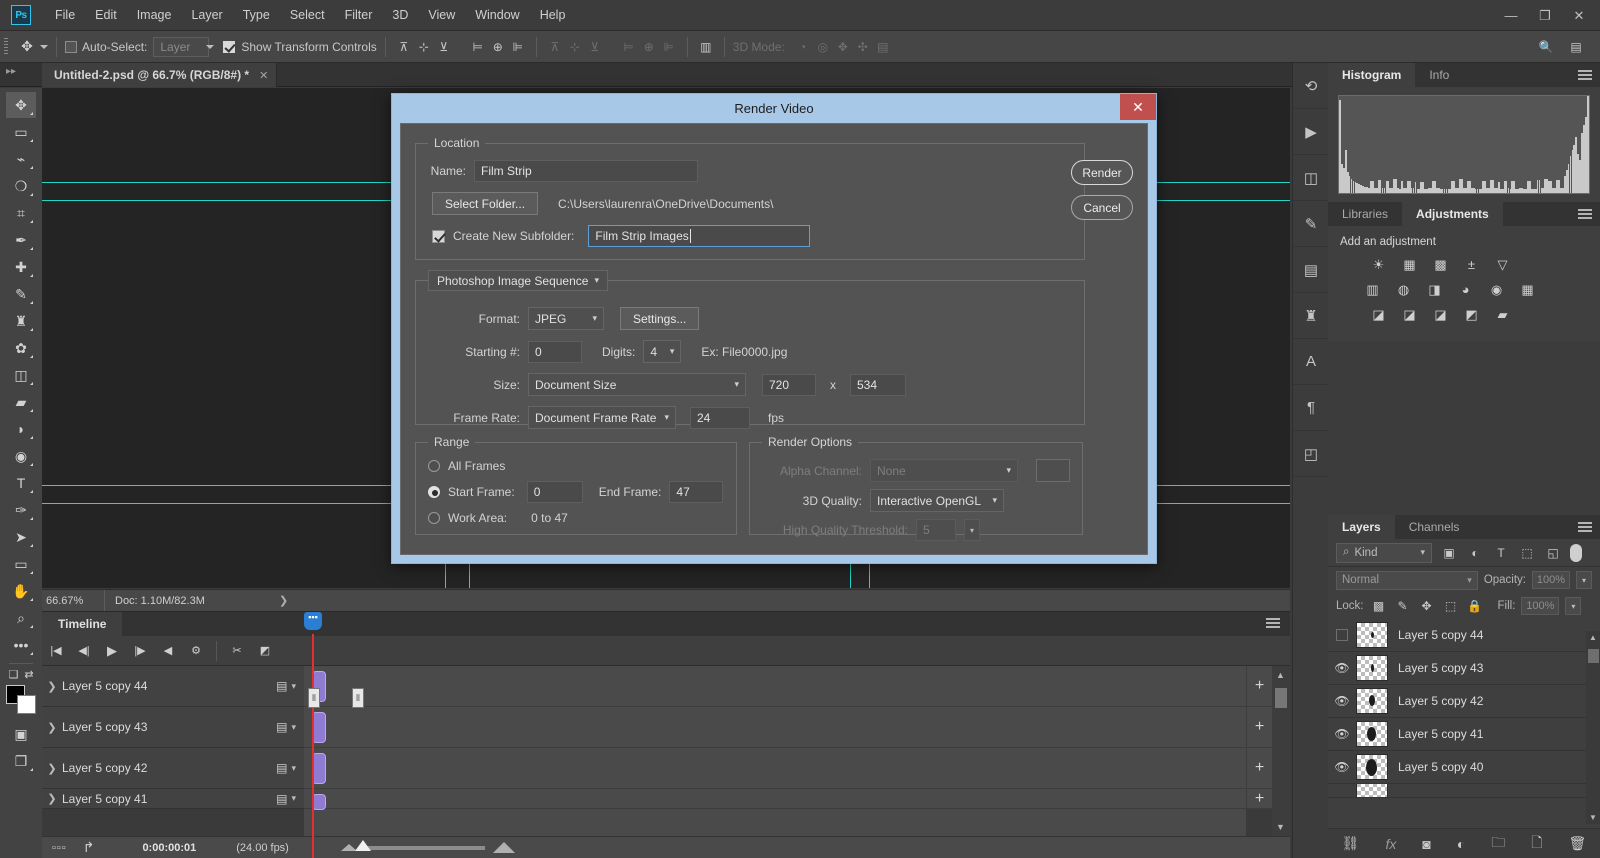  I want to click on exposure-icon: ±, so click(1471, 264).